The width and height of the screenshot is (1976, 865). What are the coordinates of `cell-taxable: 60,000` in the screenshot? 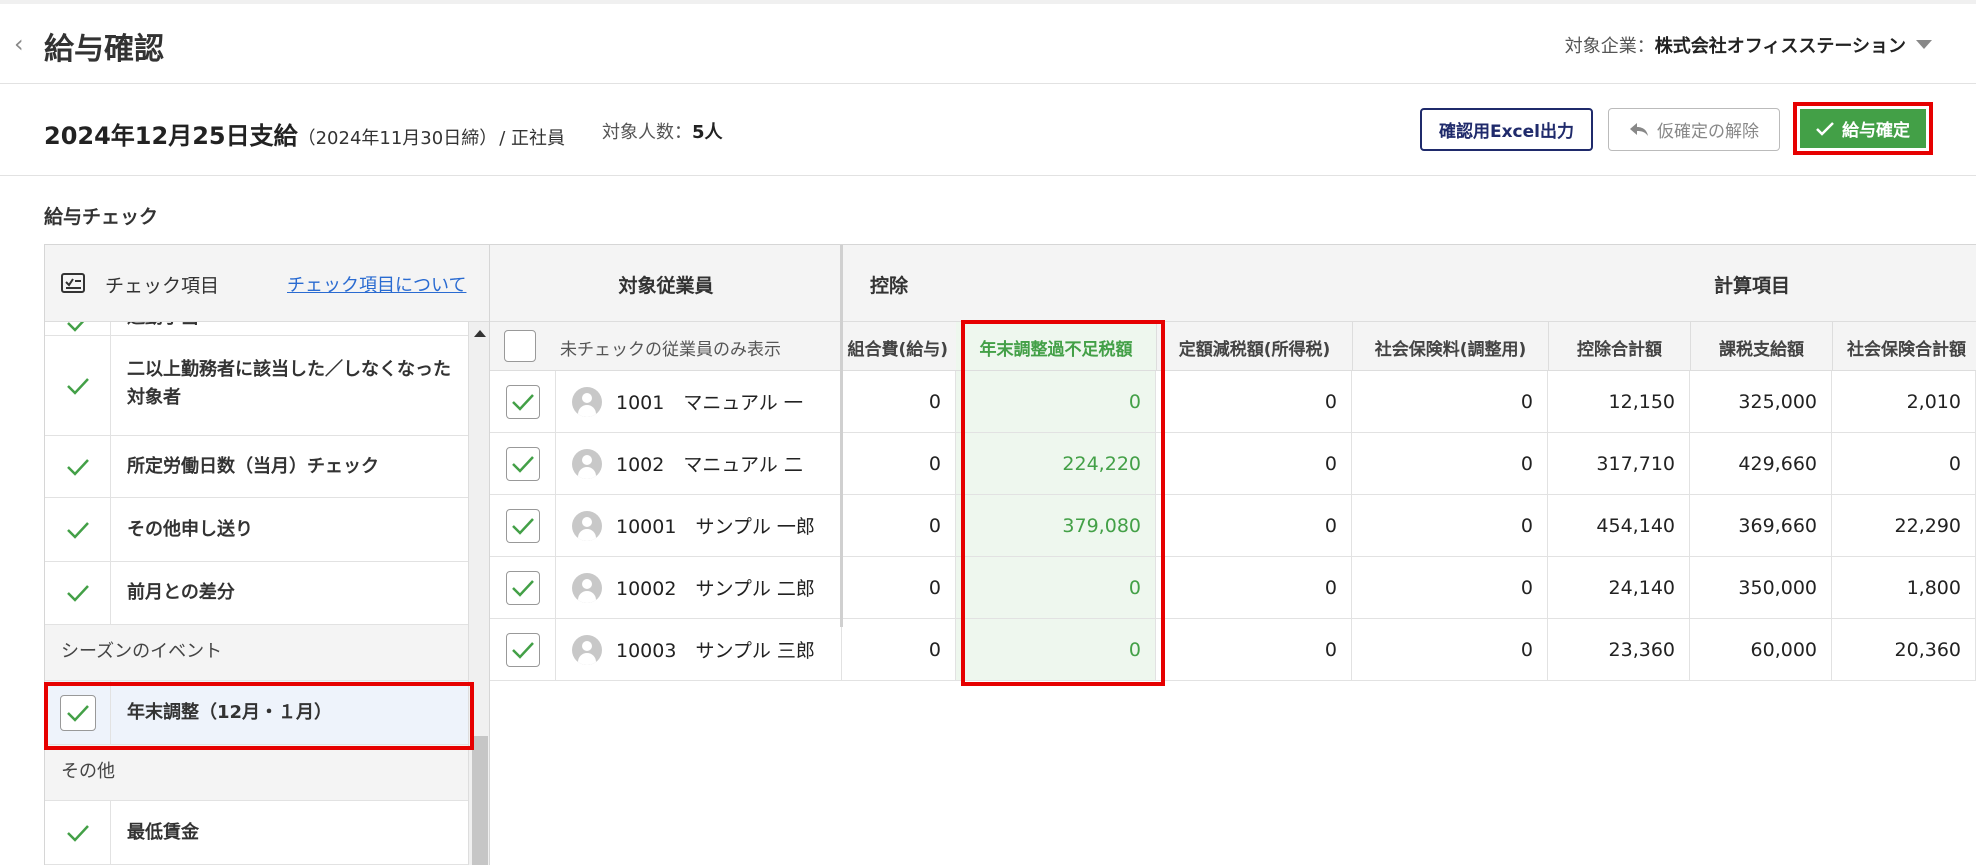 It's located at (1761, 650).